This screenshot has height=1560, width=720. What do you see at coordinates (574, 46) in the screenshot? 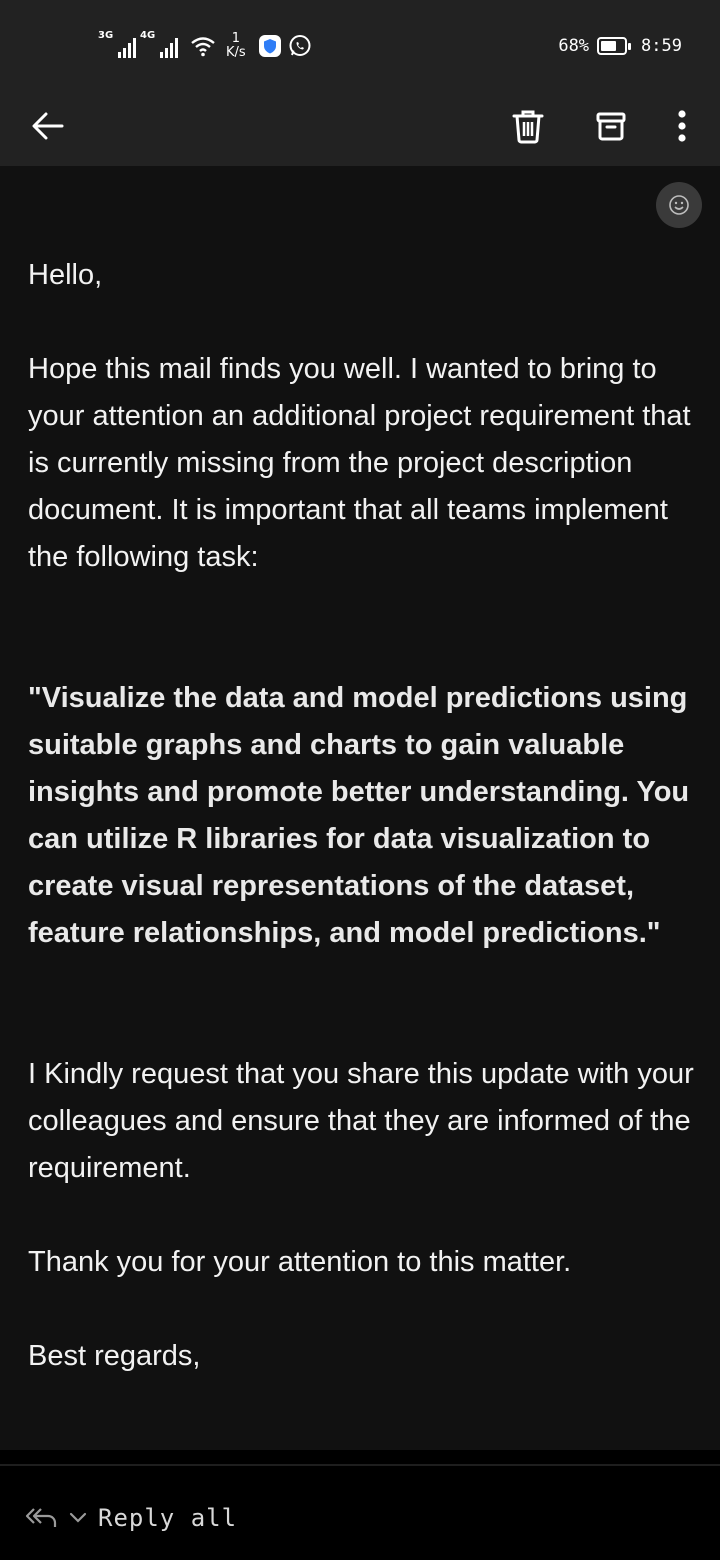
I see `battery-percent: 68%` at bounding box center [574, 46].